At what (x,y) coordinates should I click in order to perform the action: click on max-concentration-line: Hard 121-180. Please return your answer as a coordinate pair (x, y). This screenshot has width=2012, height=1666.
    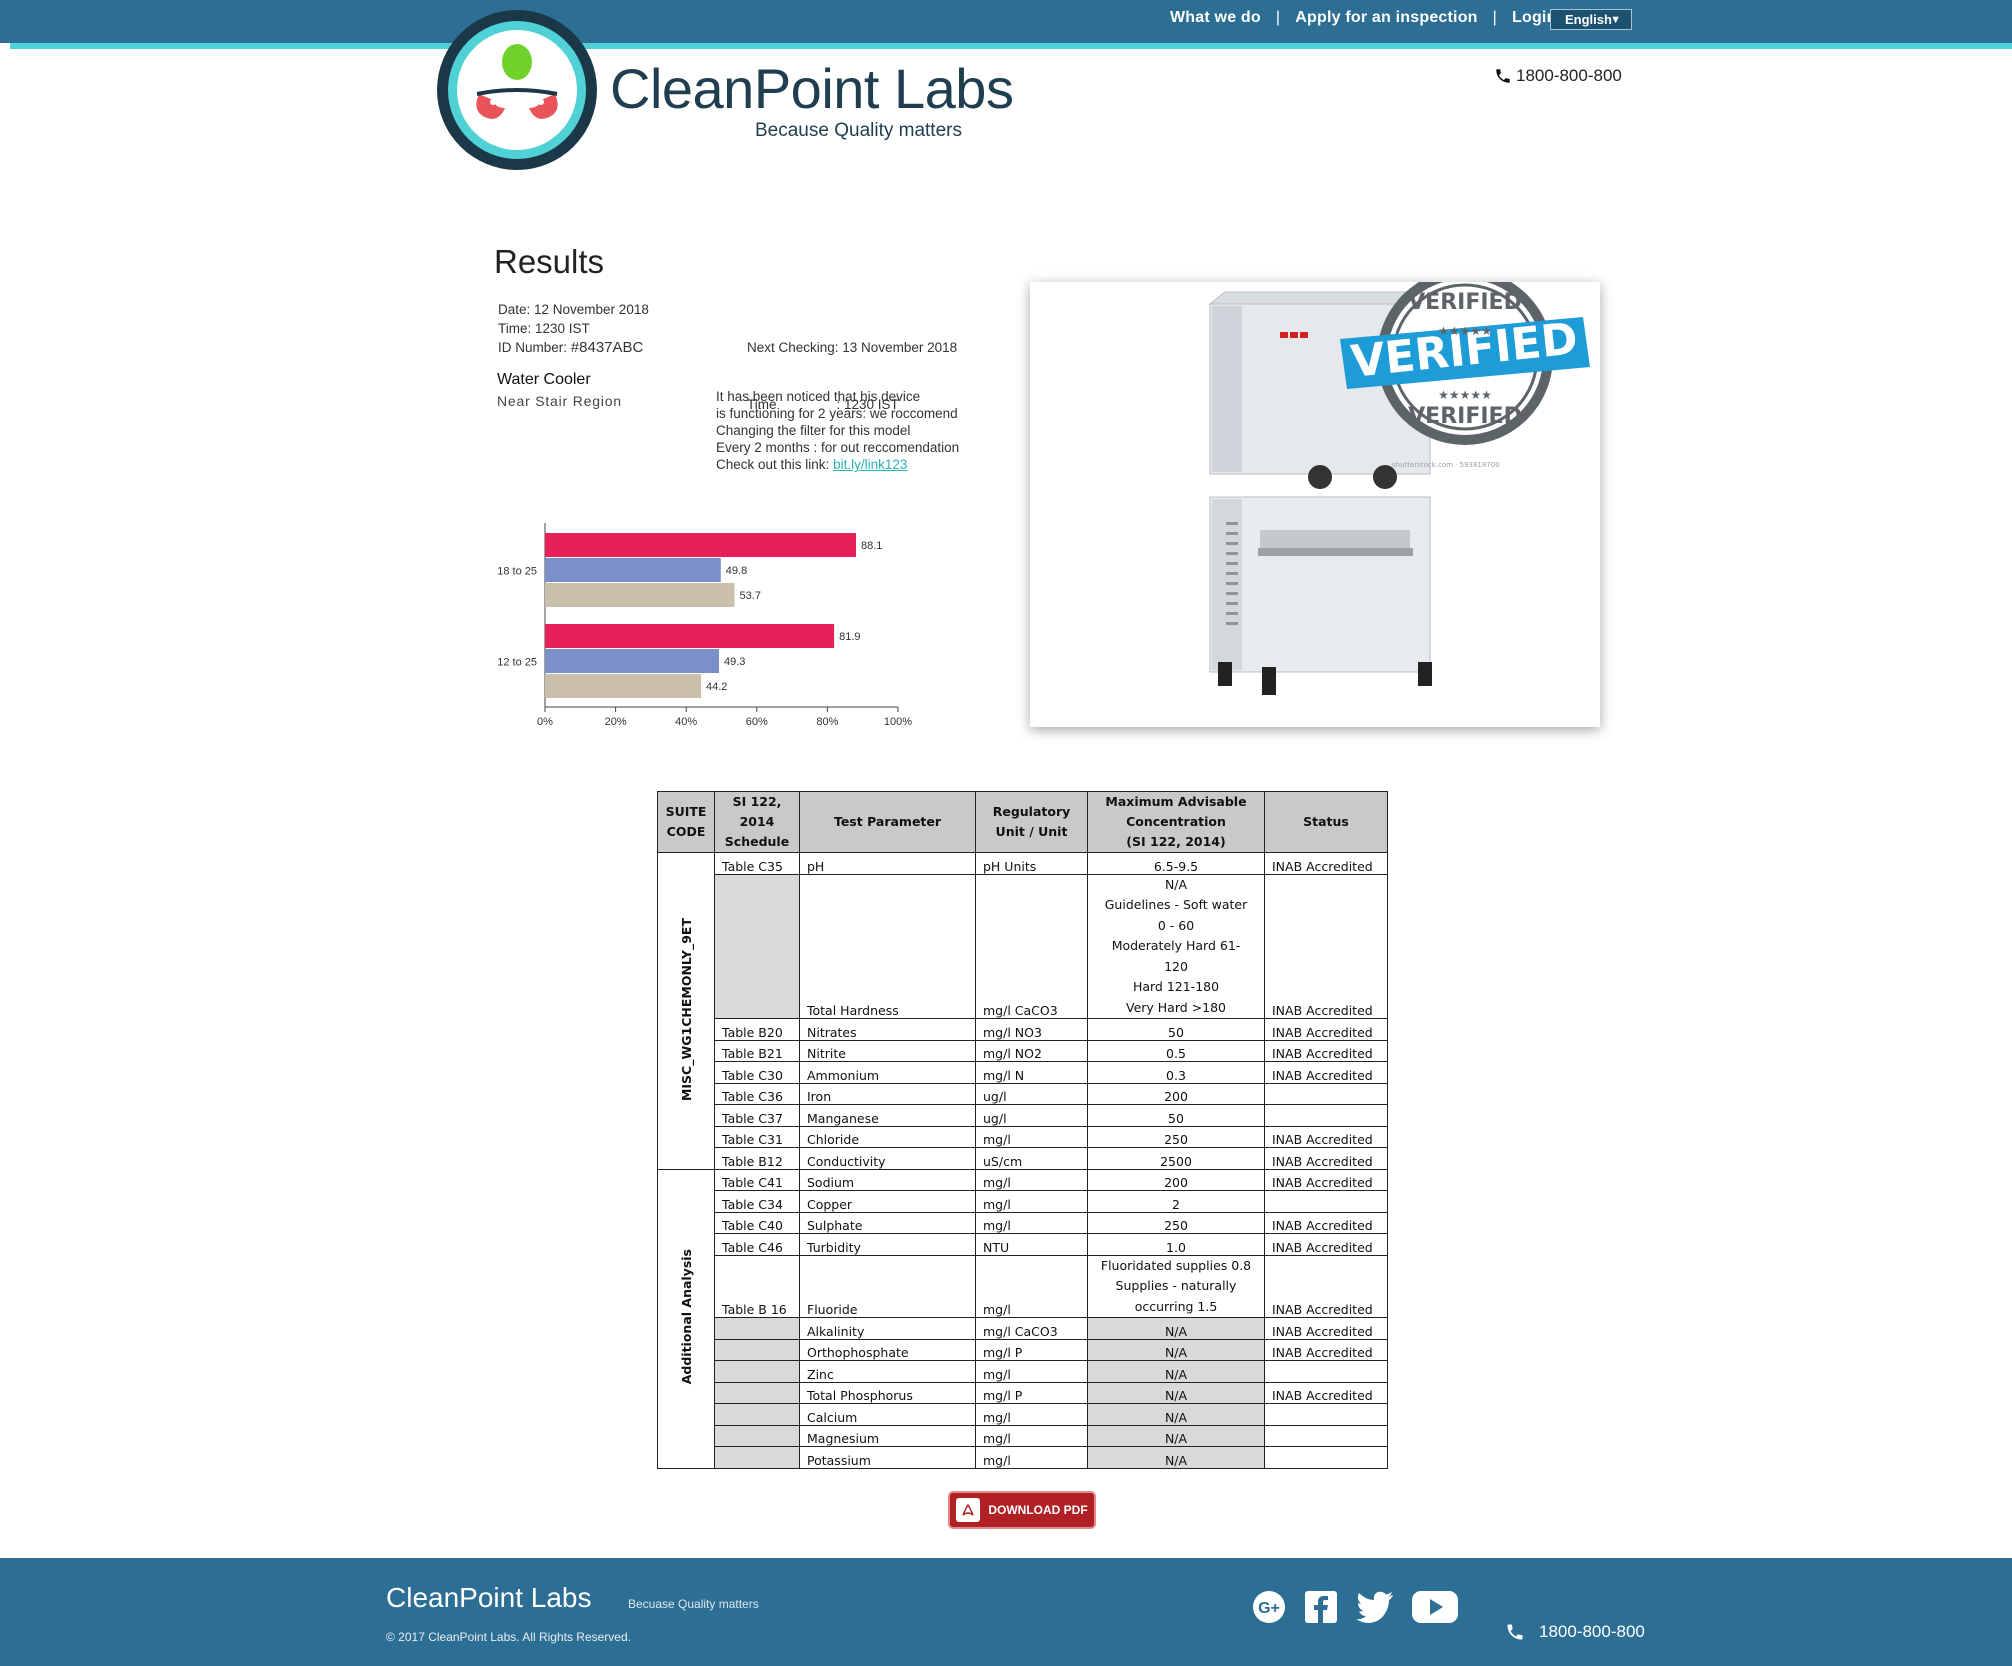
    Looking at the image, I should click on (1176, 986).